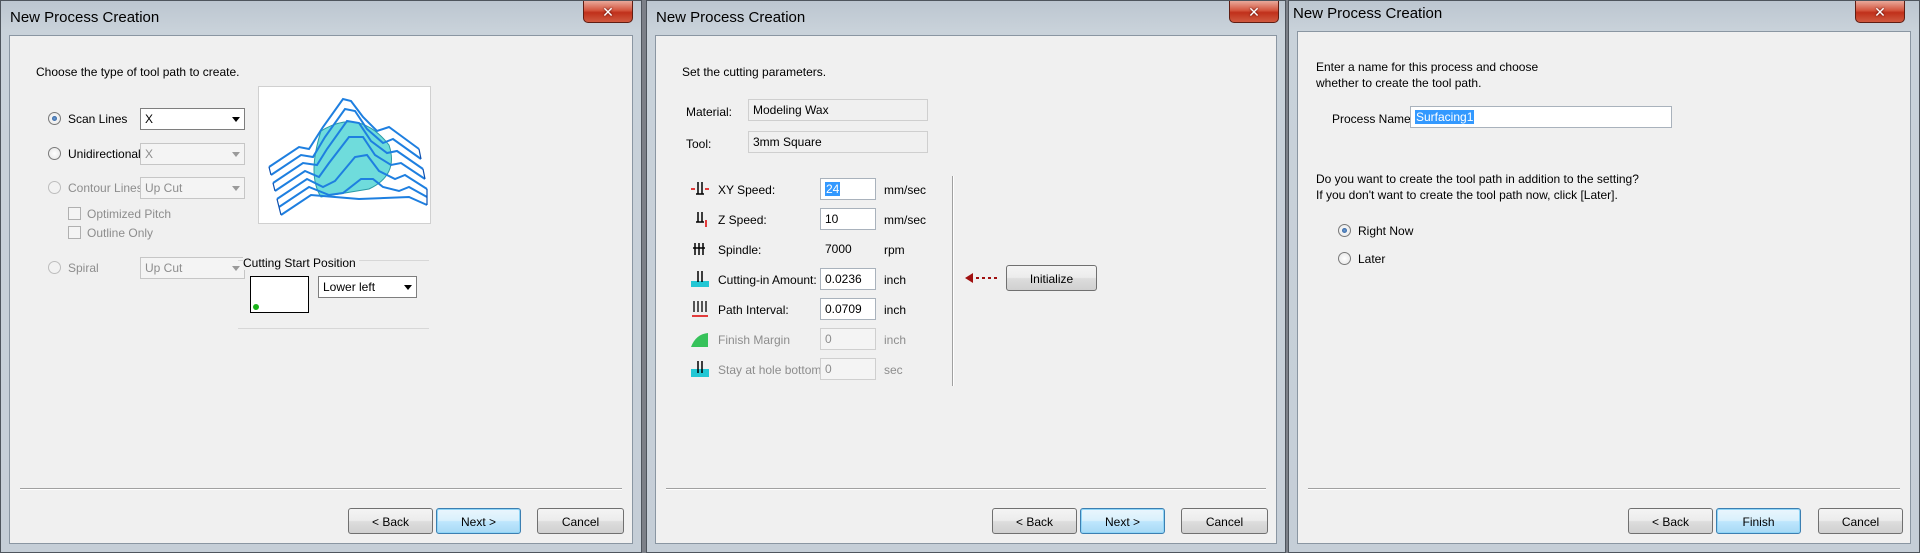  I want to click on arrow-left-icon, so click(981, 278).